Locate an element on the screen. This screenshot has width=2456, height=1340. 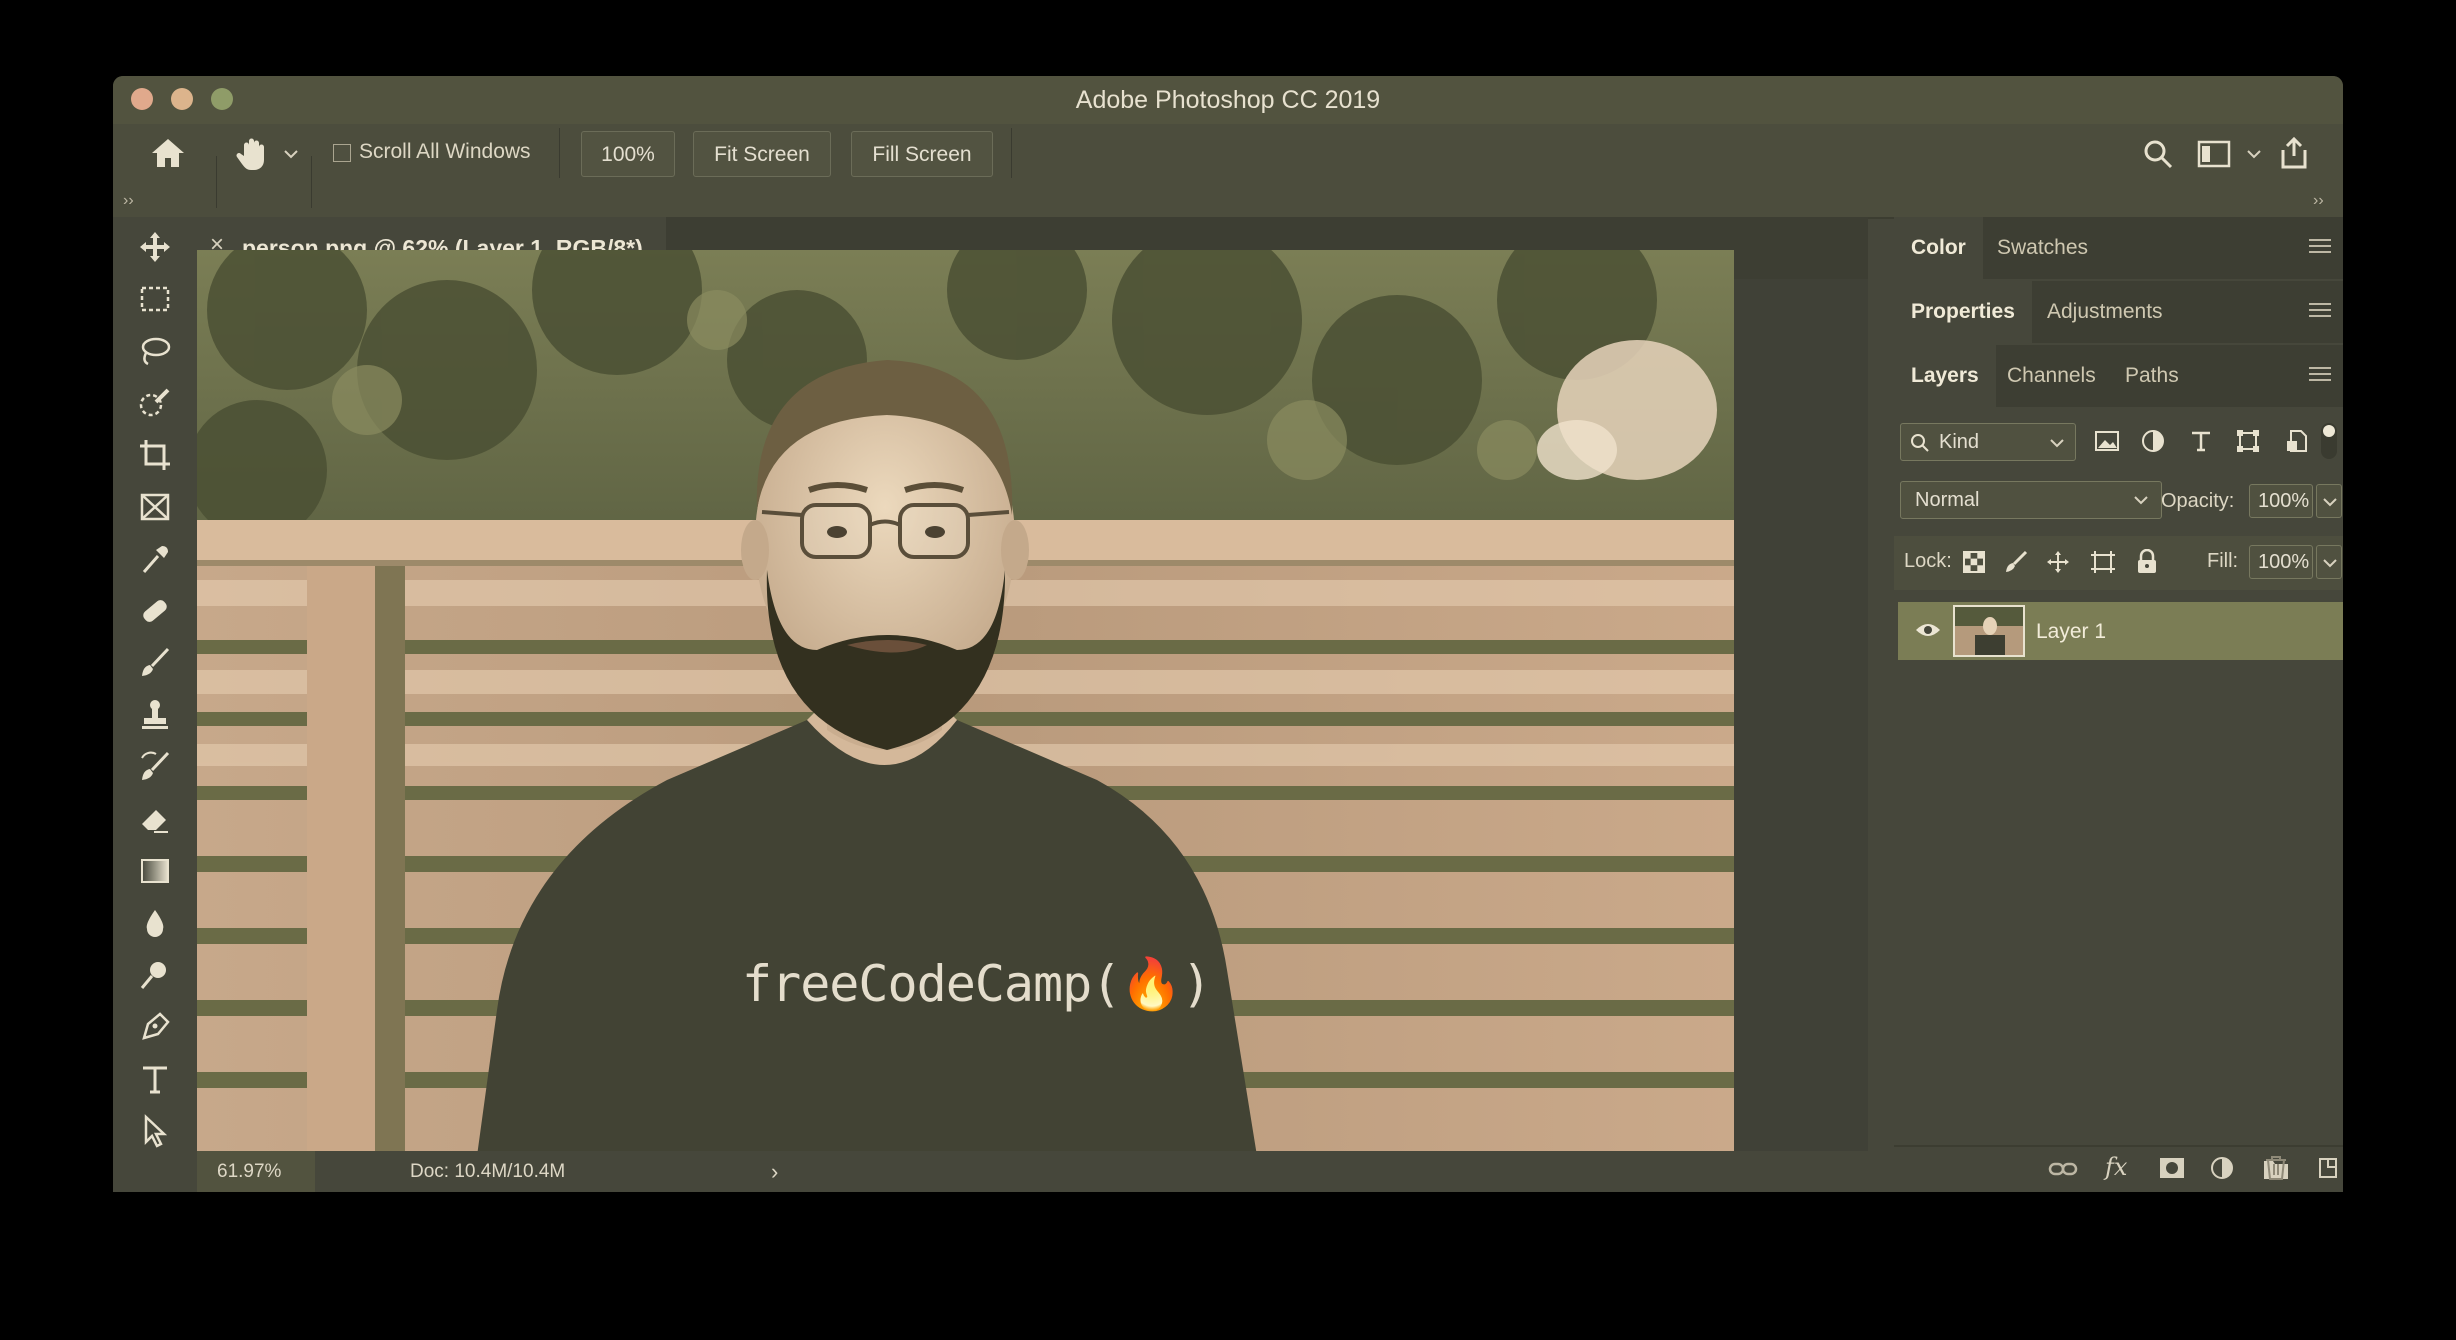
zoom-level: 61.97% is located at coordinates (249, 1172).